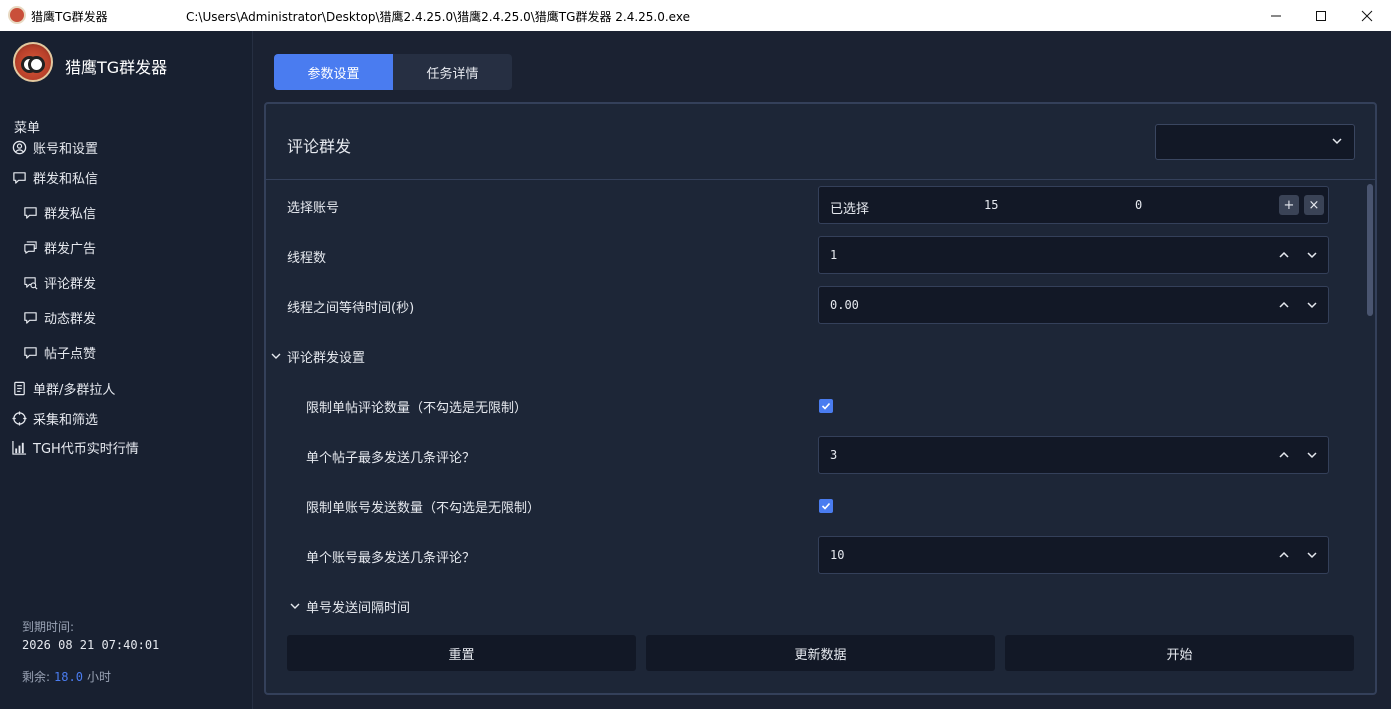 This screenshot has height=709, width=1391. I want to click on sidebar-item-comment-broadcast: 评论群发, so click(59, 282).